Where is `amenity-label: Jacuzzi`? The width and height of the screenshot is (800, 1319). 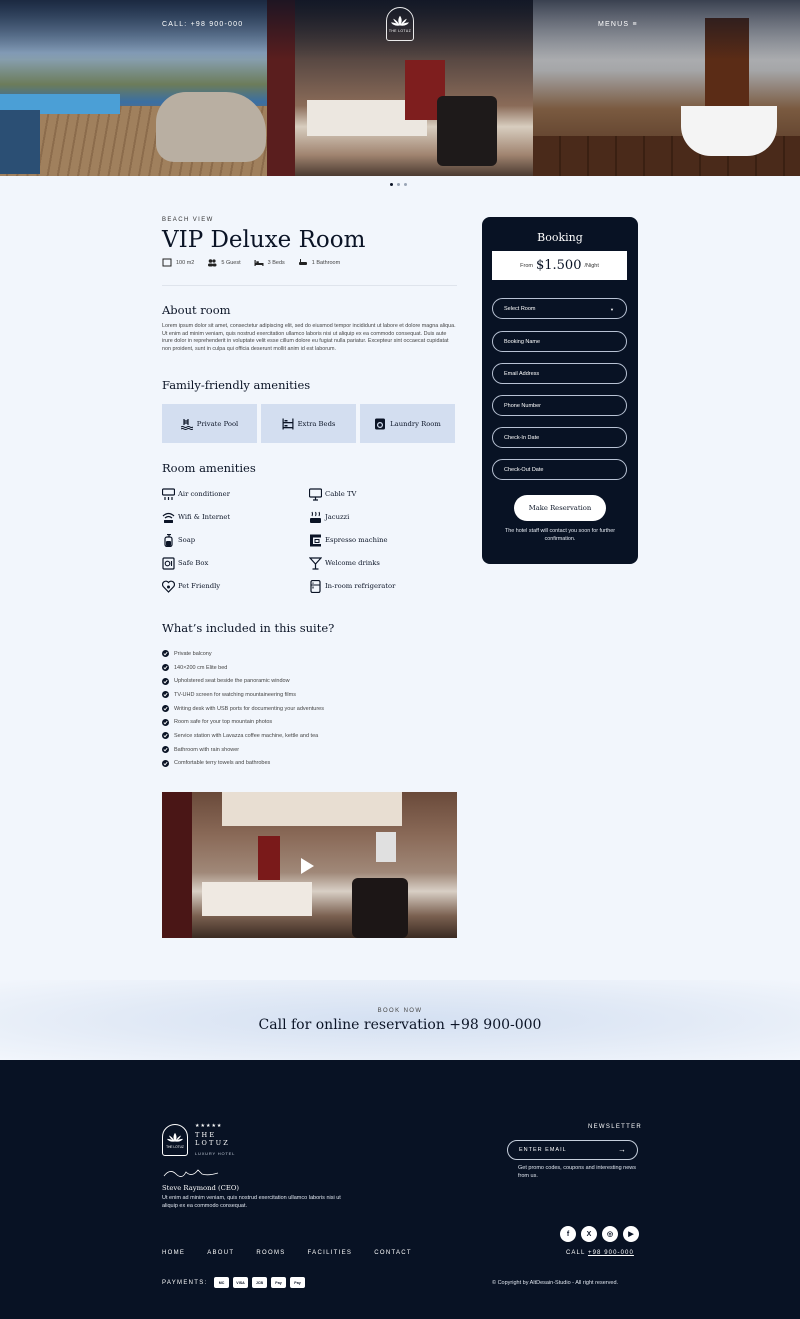
amenity-label: Jacuzzi is located at coordinates (337, 517).